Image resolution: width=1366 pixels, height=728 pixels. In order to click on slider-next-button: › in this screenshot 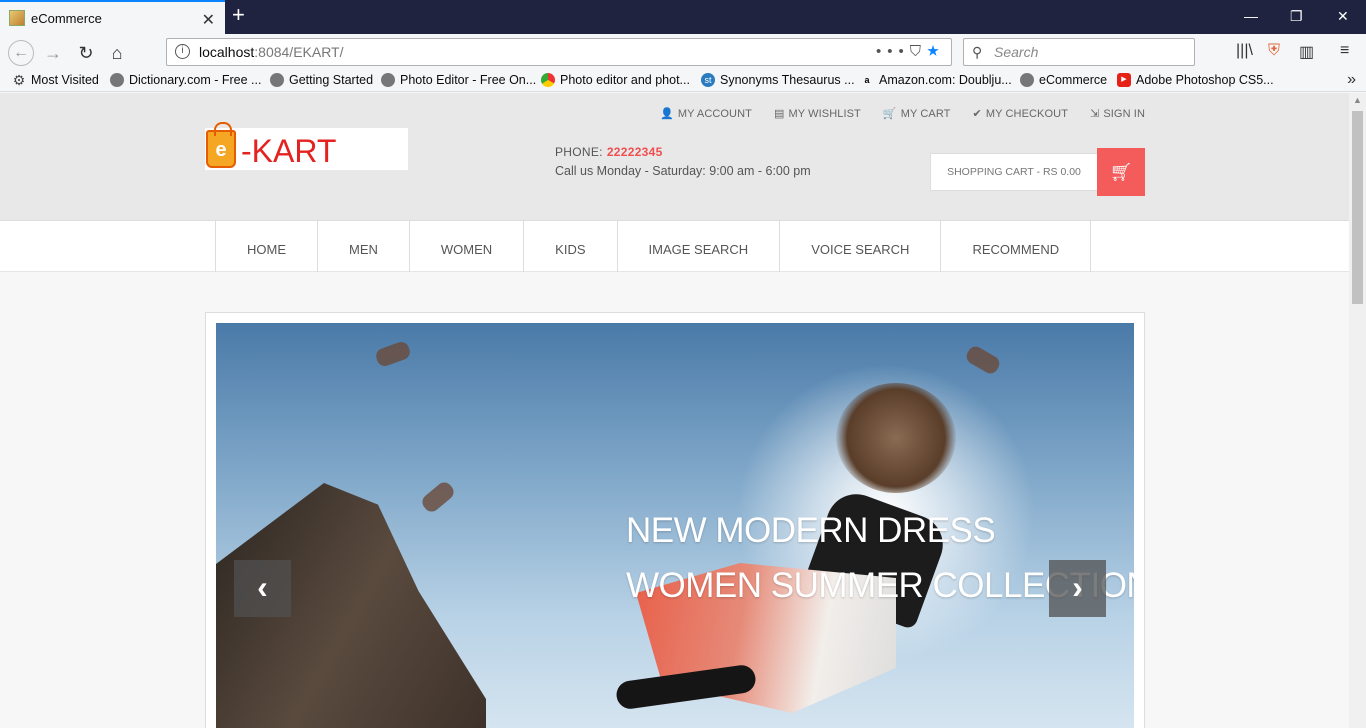, I will do `click(1077, 588)`.